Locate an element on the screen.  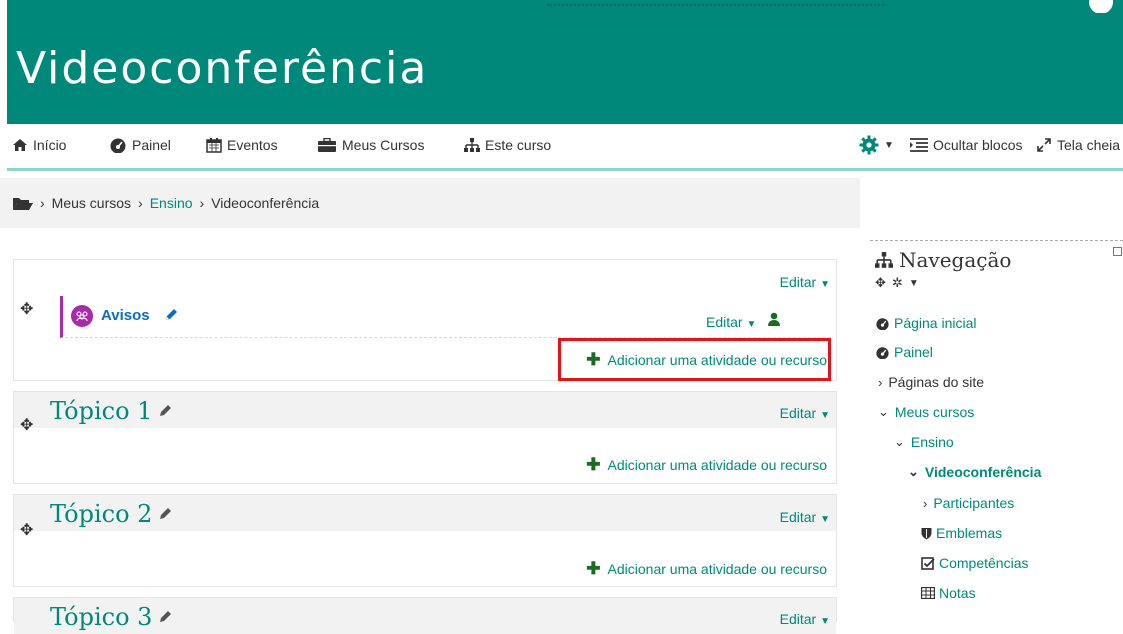
nav-home: Início is located at coordinates (39, 145).